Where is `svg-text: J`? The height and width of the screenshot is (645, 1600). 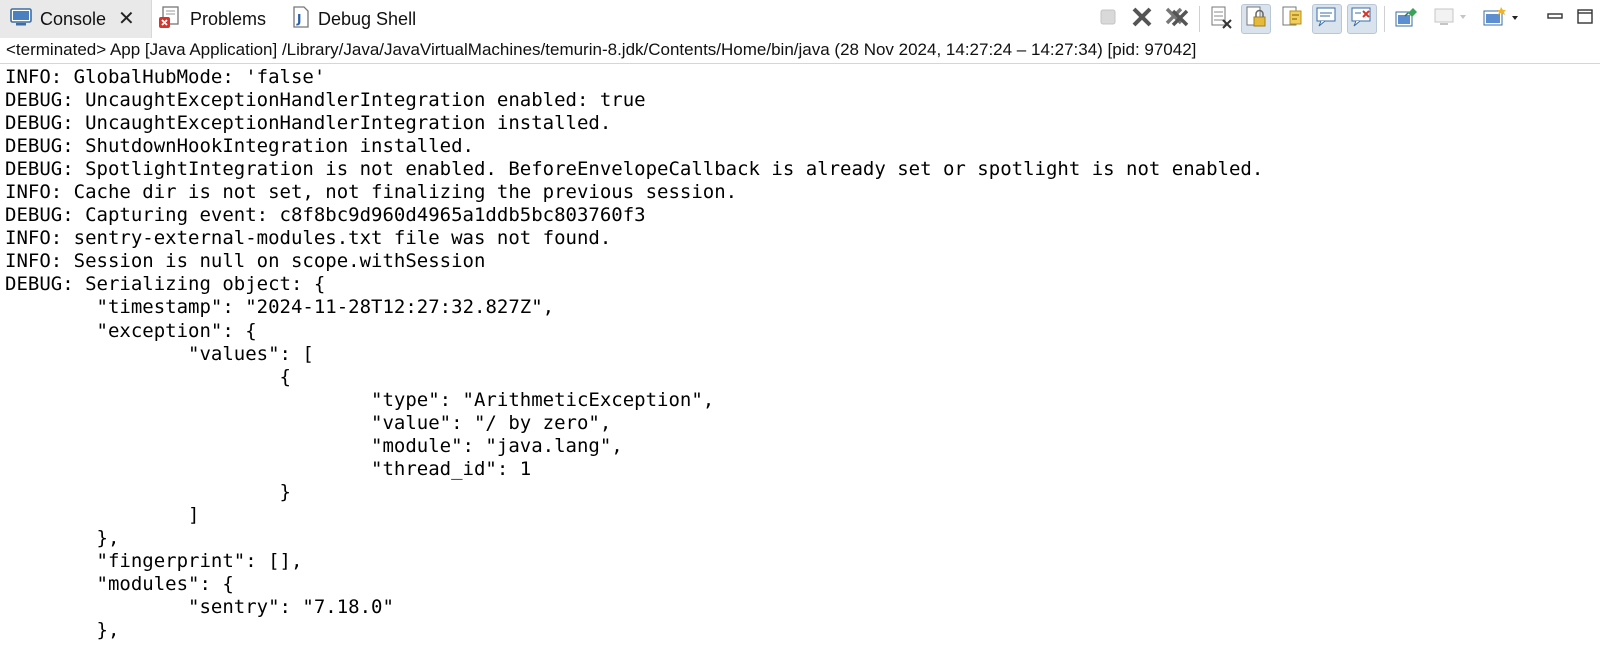 svg-text: J is located at coordinates (298, 19).